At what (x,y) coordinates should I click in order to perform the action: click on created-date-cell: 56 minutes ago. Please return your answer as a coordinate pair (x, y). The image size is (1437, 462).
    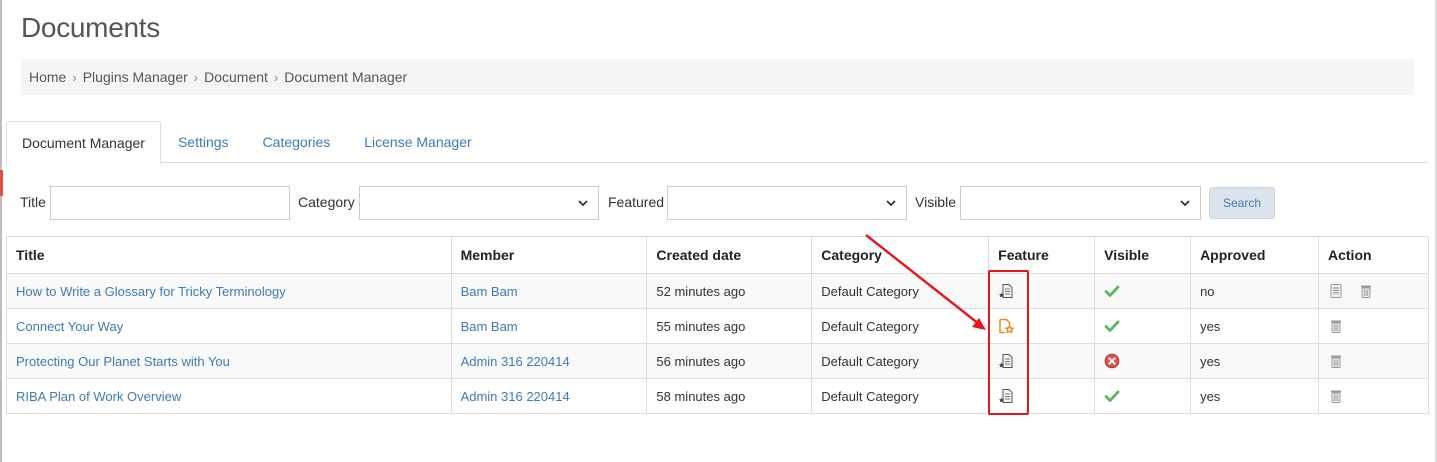
    Looking at the image, I should click on (729, 361).